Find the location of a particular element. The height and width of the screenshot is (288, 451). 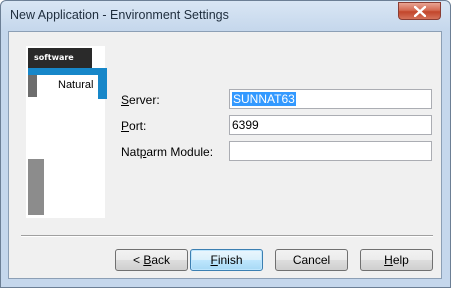

server-label-text: erver: is located at coordinates (144, 100).